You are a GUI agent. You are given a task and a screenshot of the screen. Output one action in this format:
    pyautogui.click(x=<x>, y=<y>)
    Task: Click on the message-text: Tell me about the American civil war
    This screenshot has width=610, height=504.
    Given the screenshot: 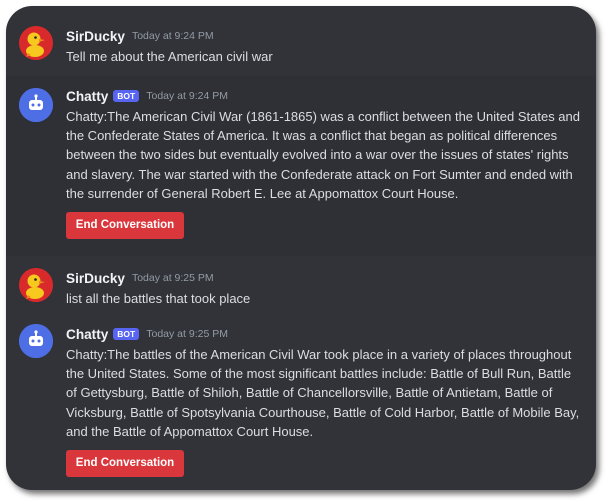 What is the action you would take?
    pyautogui.click(x=169, y=56)
    